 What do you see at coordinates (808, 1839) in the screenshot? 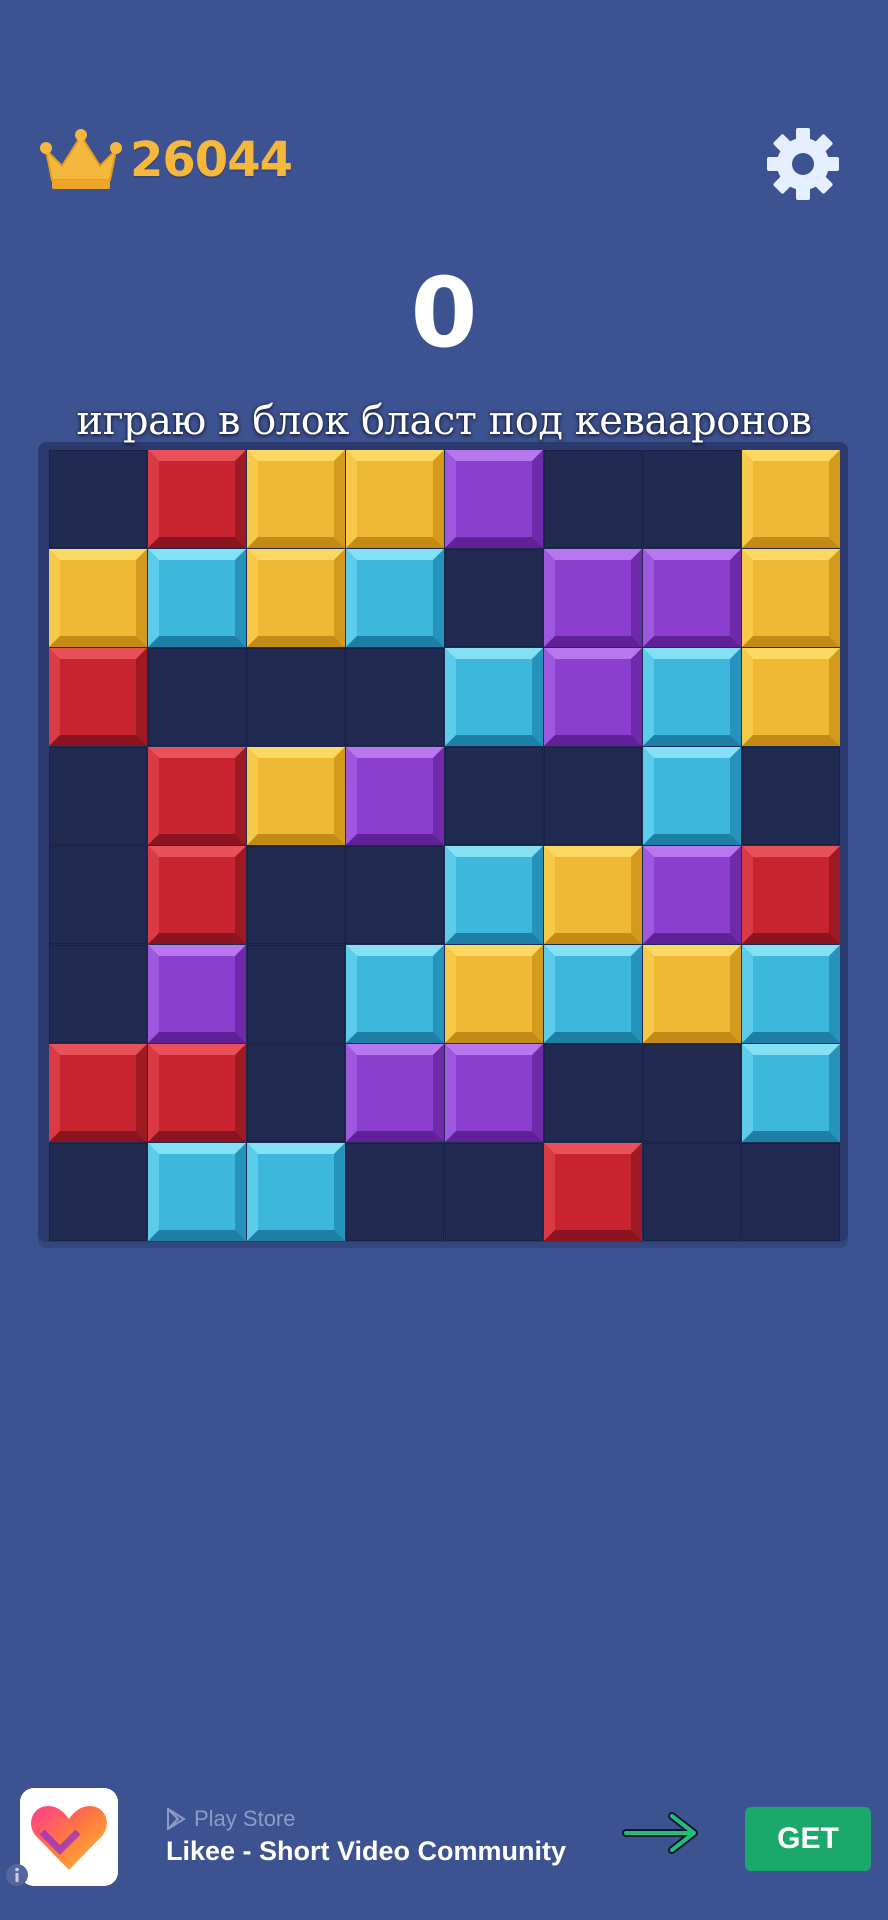
I see `get-button: GET` at bounding box center [808, 1839].